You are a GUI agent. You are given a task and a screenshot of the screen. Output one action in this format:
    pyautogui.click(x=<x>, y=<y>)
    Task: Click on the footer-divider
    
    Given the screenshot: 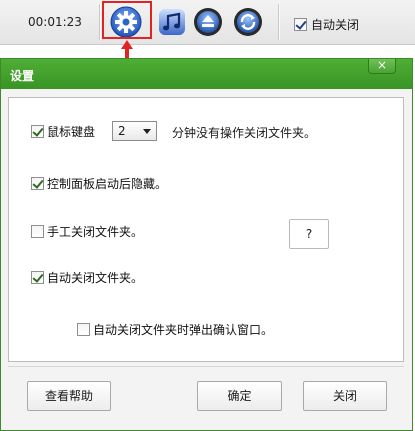 What is the action you would take?
    pyautogui.click(x=206, y=366)
    